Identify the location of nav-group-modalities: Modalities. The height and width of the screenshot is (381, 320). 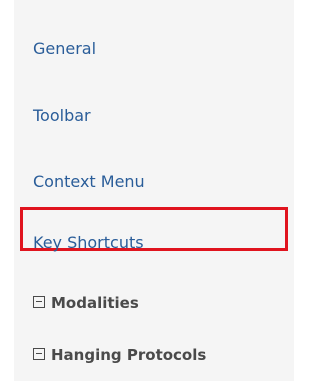
(86, 303).